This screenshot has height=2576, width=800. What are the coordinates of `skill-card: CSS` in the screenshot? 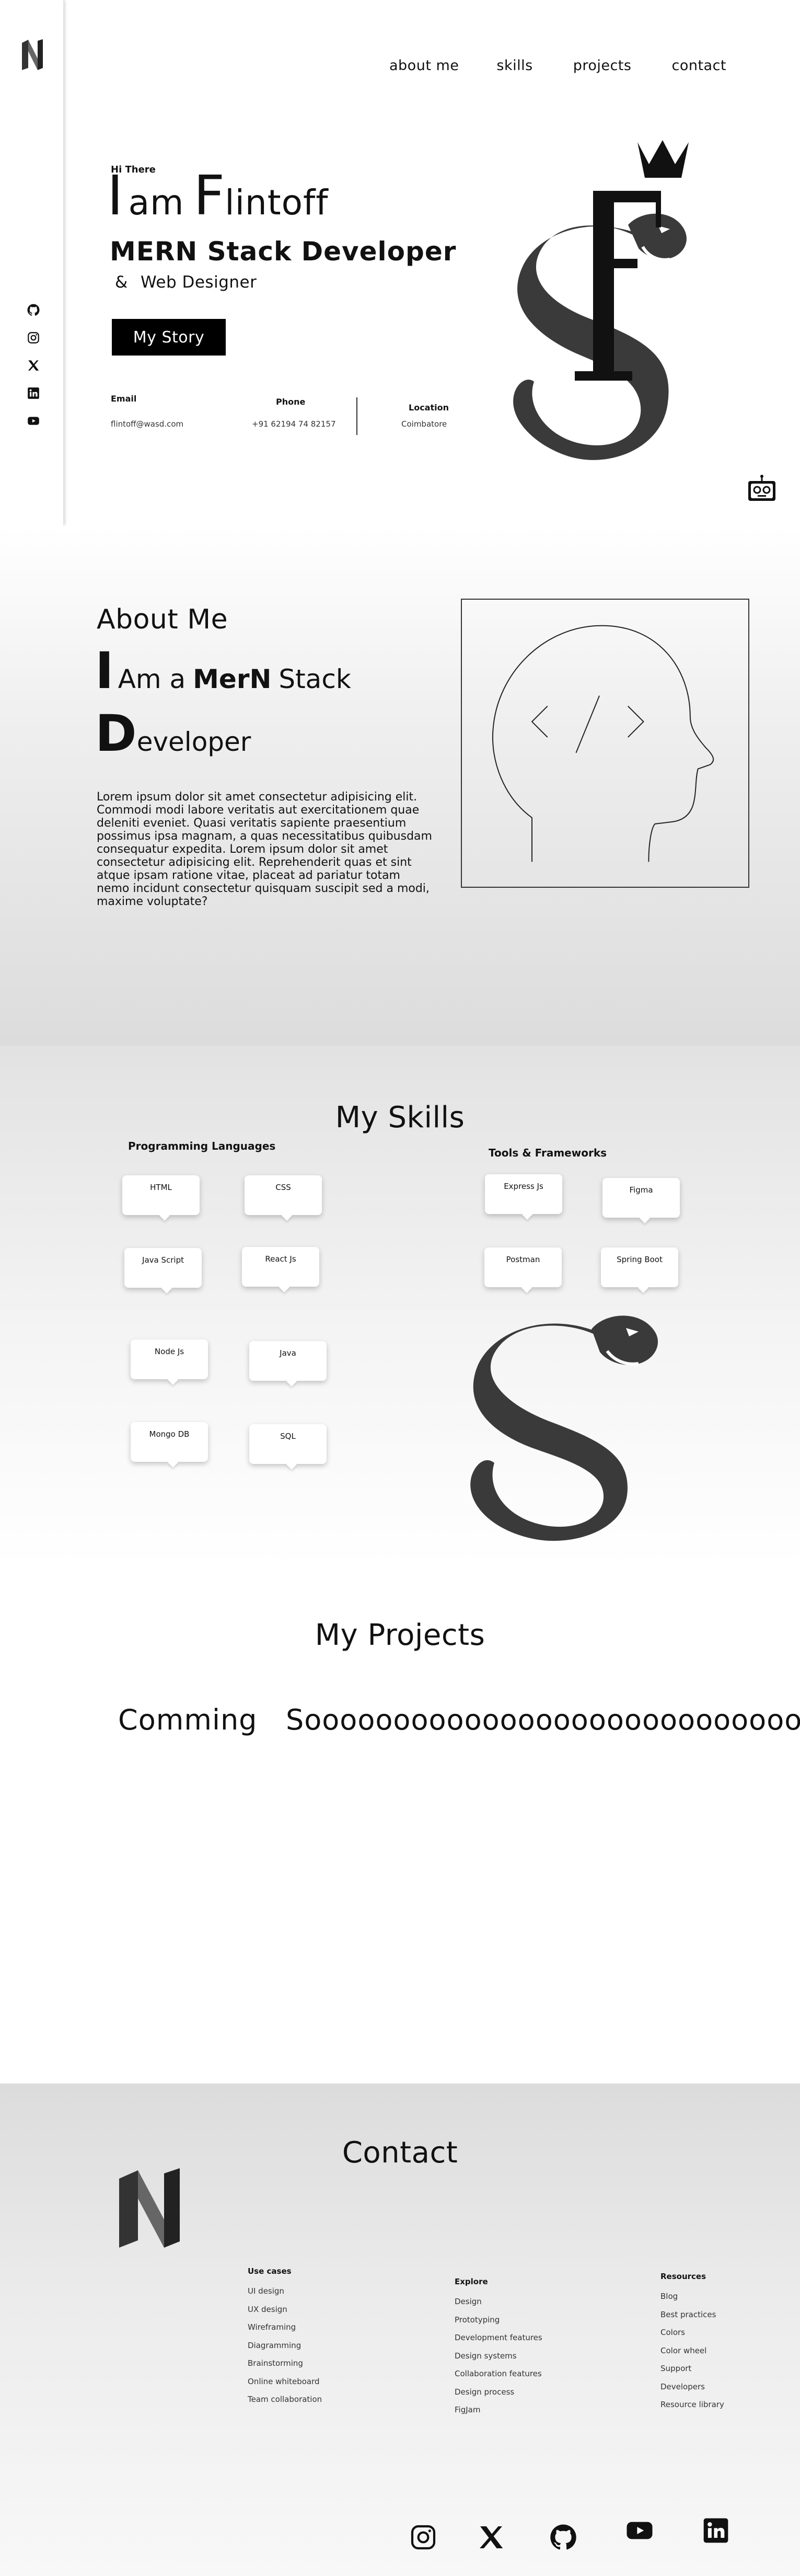 It's located at (284, 1195).